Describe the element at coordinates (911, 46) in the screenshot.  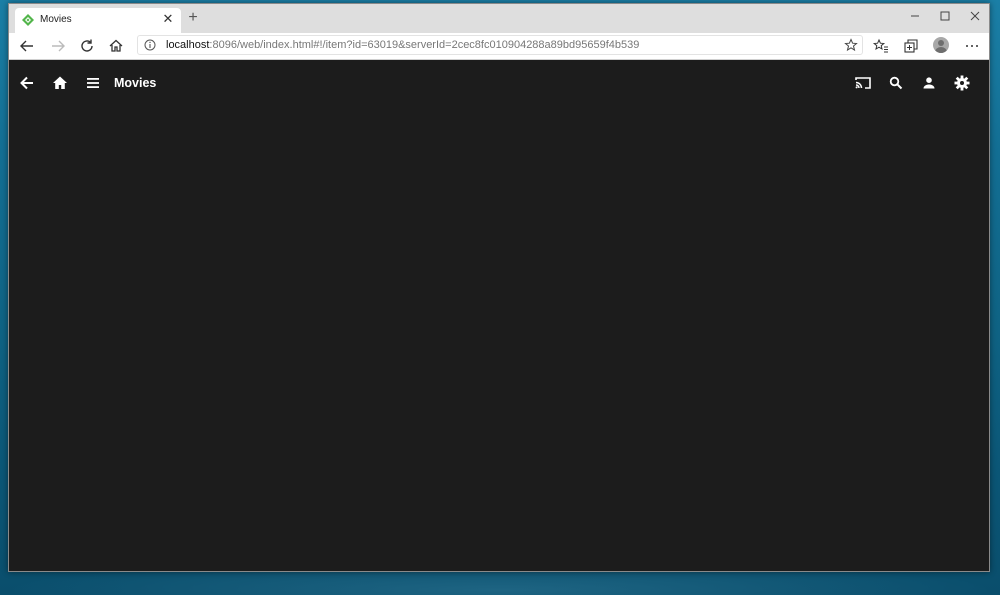
I see `collections-icon` at that location.